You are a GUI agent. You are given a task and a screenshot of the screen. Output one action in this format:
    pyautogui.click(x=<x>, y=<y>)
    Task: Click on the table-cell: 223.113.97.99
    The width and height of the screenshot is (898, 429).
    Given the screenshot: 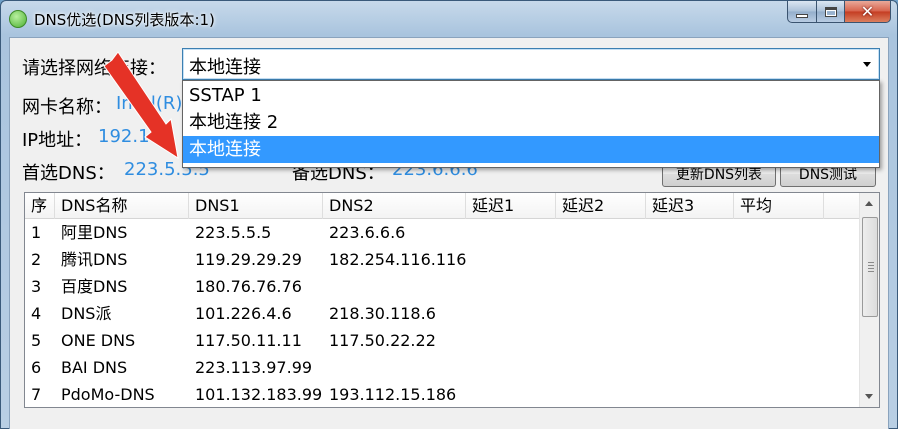 What is the action you would take?
    pyautogui.click(x=254, y=367)
    